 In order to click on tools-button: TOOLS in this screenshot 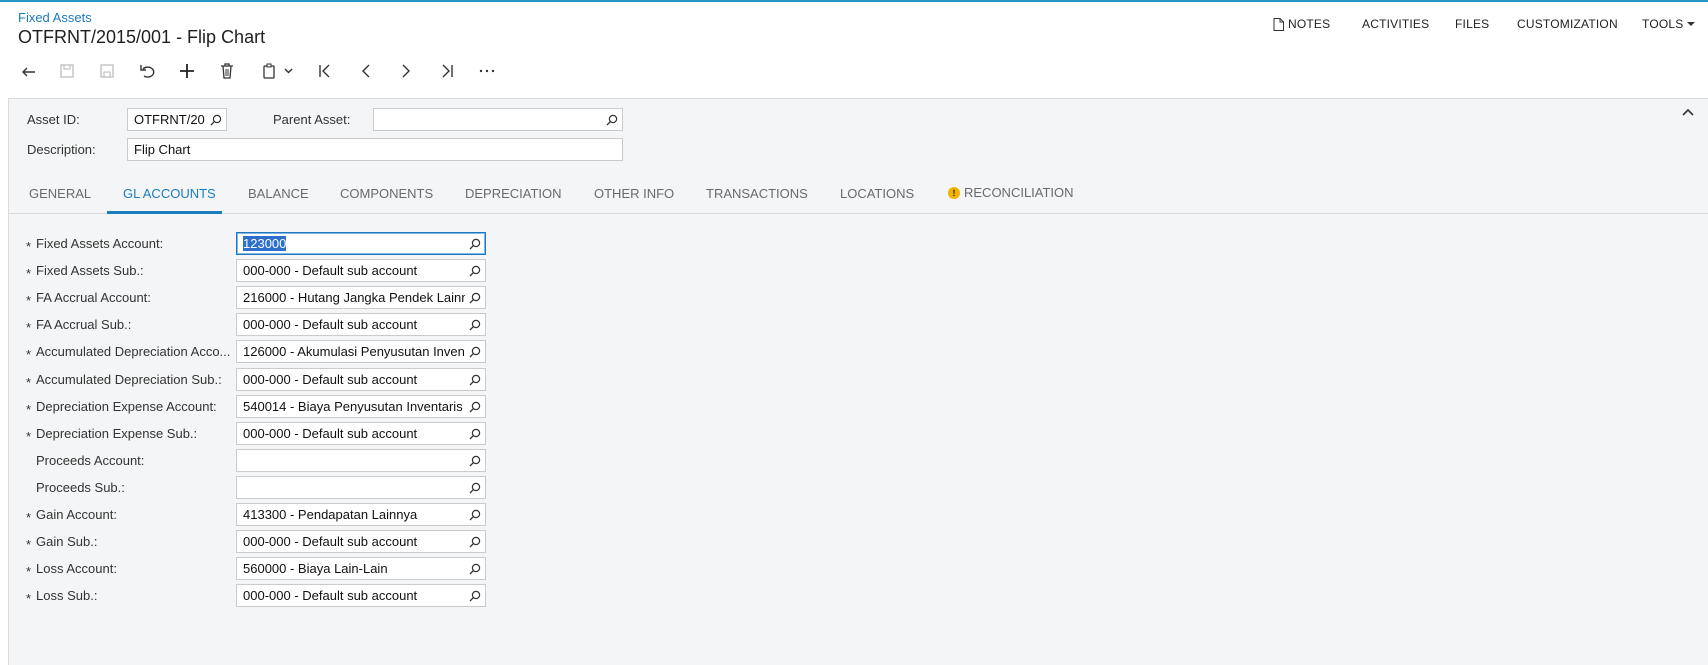, I will do `click(1669, 24)`.